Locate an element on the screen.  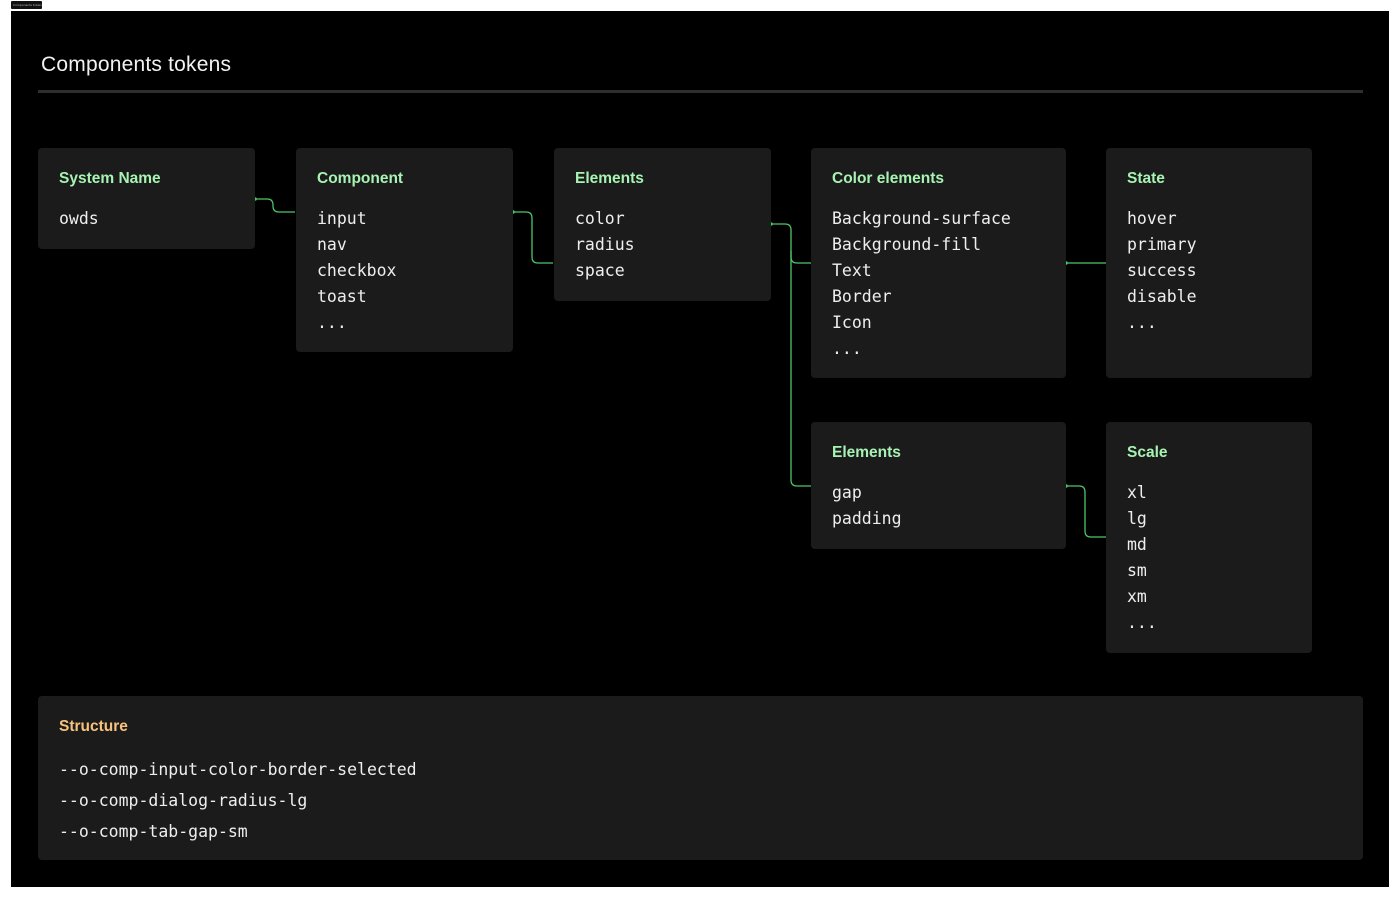
card-title: Scale is located at coordinates (1147, 452).